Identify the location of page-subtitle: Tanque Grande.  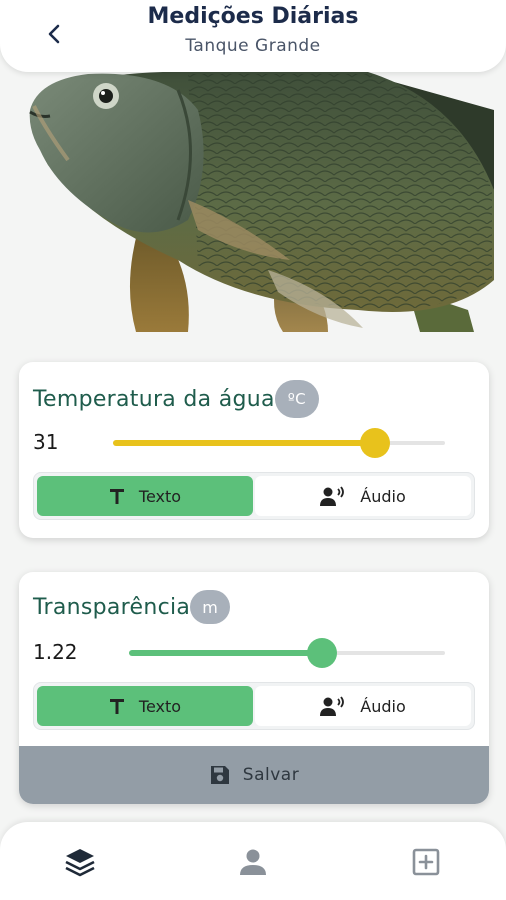
(253, 46).